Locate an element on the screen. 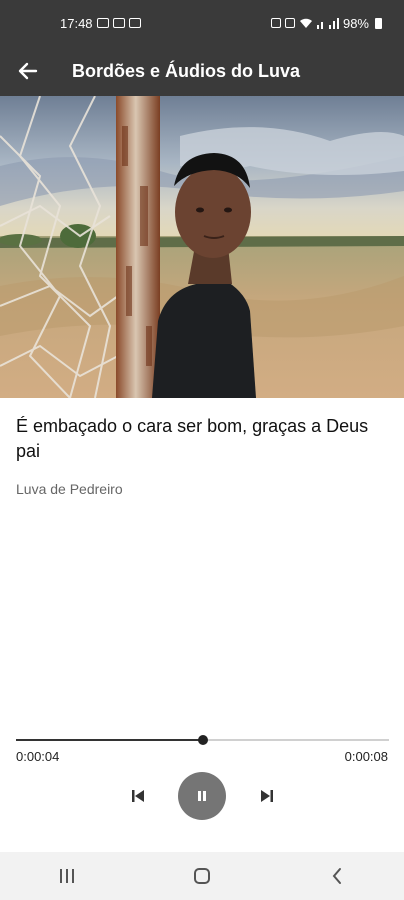  alarm-icon is located at coordinates (275, 23).